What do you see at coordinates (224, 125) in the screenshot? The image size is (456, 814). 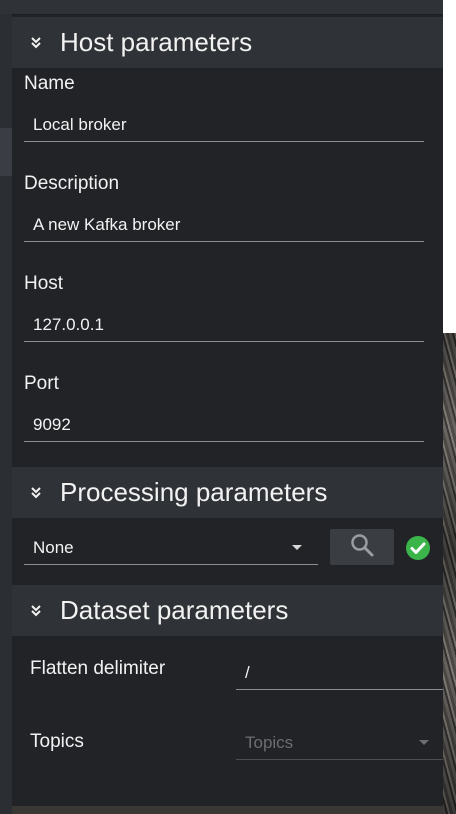 I see `name-field: Local broker` at bounding box center [224, 125].